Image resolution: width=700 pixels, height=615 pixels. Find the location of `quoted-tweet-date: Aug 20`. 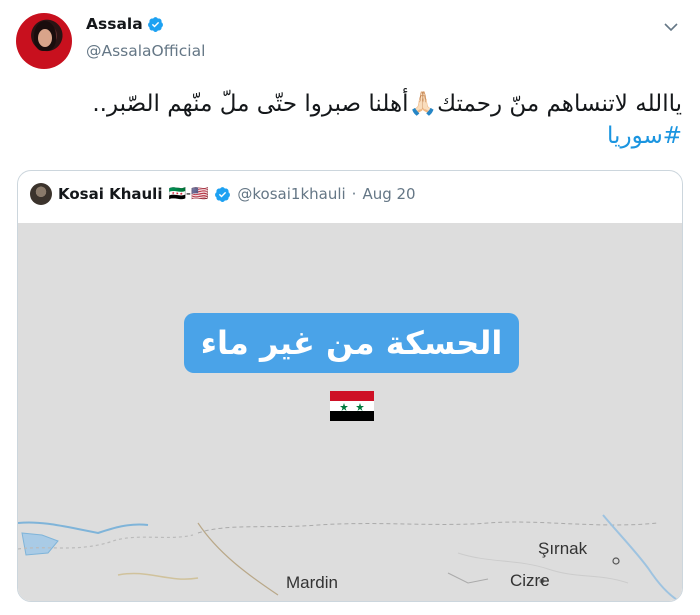

quoted-tweet-date: Aug 20 is located at coordinates (389, 194).